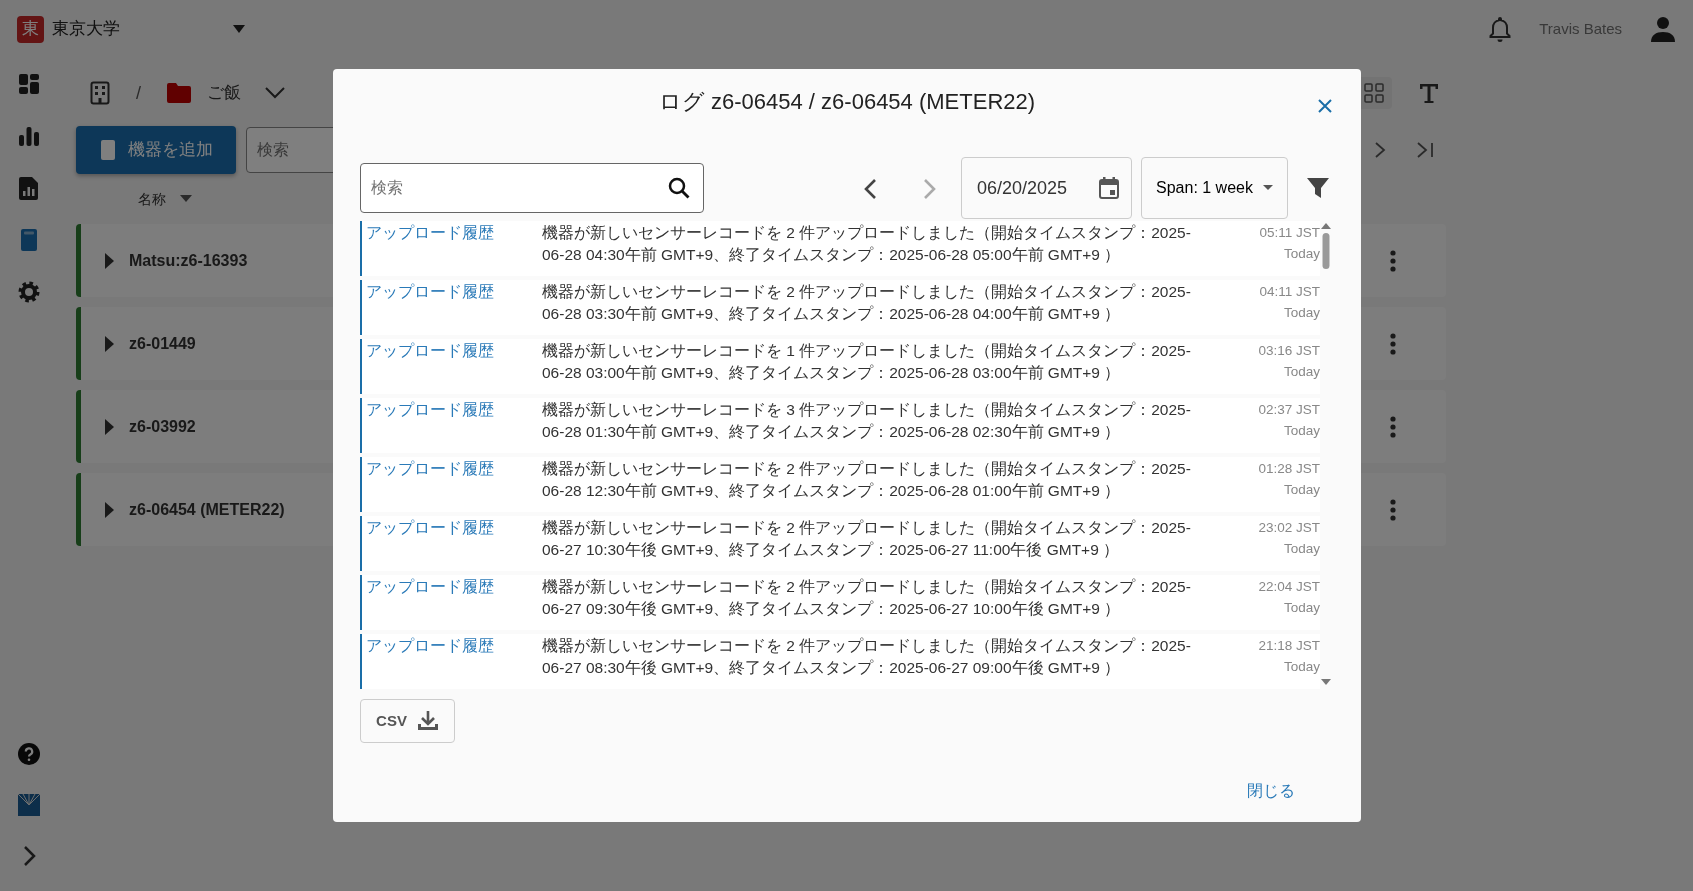  Describe the element at coordinates (1580, 28) in the screenshot. I see `user-name: Travis Bates` at that location.